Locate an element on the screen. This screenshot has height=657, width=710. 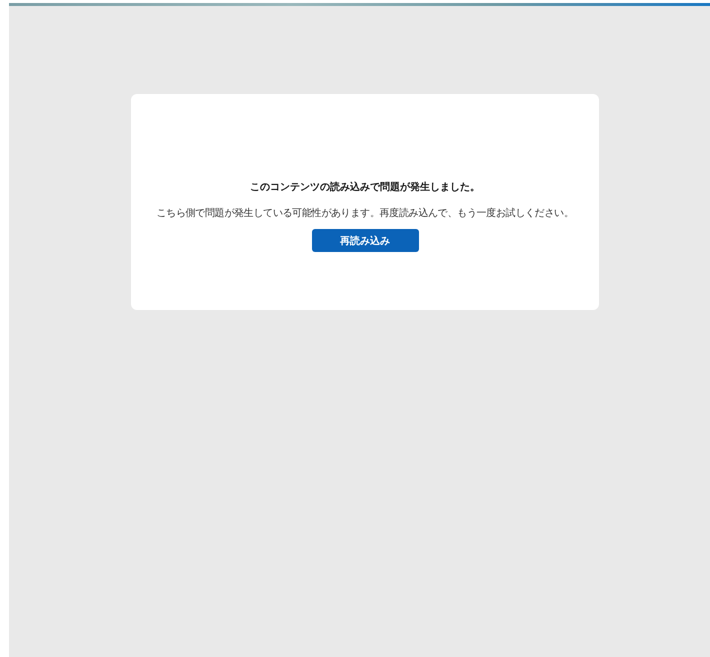
error-title: このコンテンツの読み込みで問題が発生しました。 is located at coordinates (365, 187).